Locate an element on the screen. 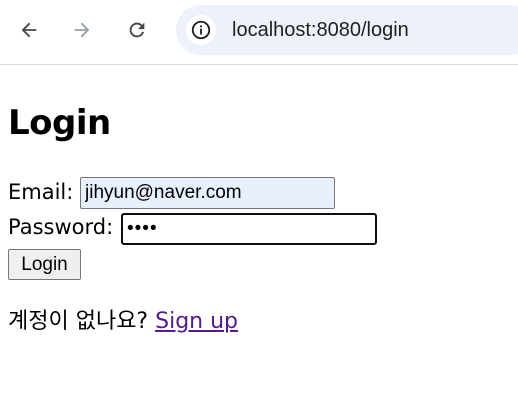 This screenshot has height=416, width=518. arrow-right-icon is located at coordinates (82, 30).